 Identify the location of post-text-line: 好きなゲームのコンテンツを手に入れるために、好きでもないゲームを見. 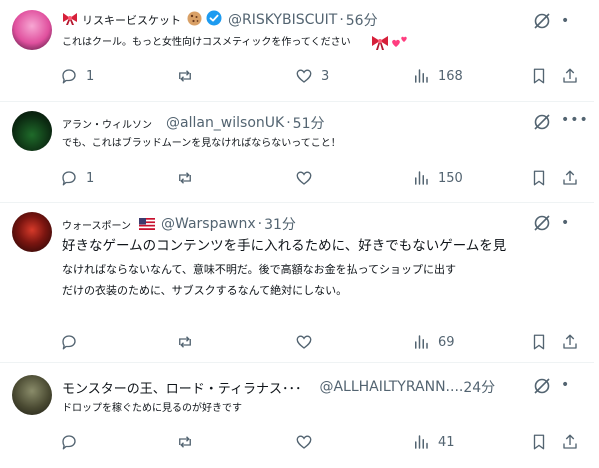
(284, 246).